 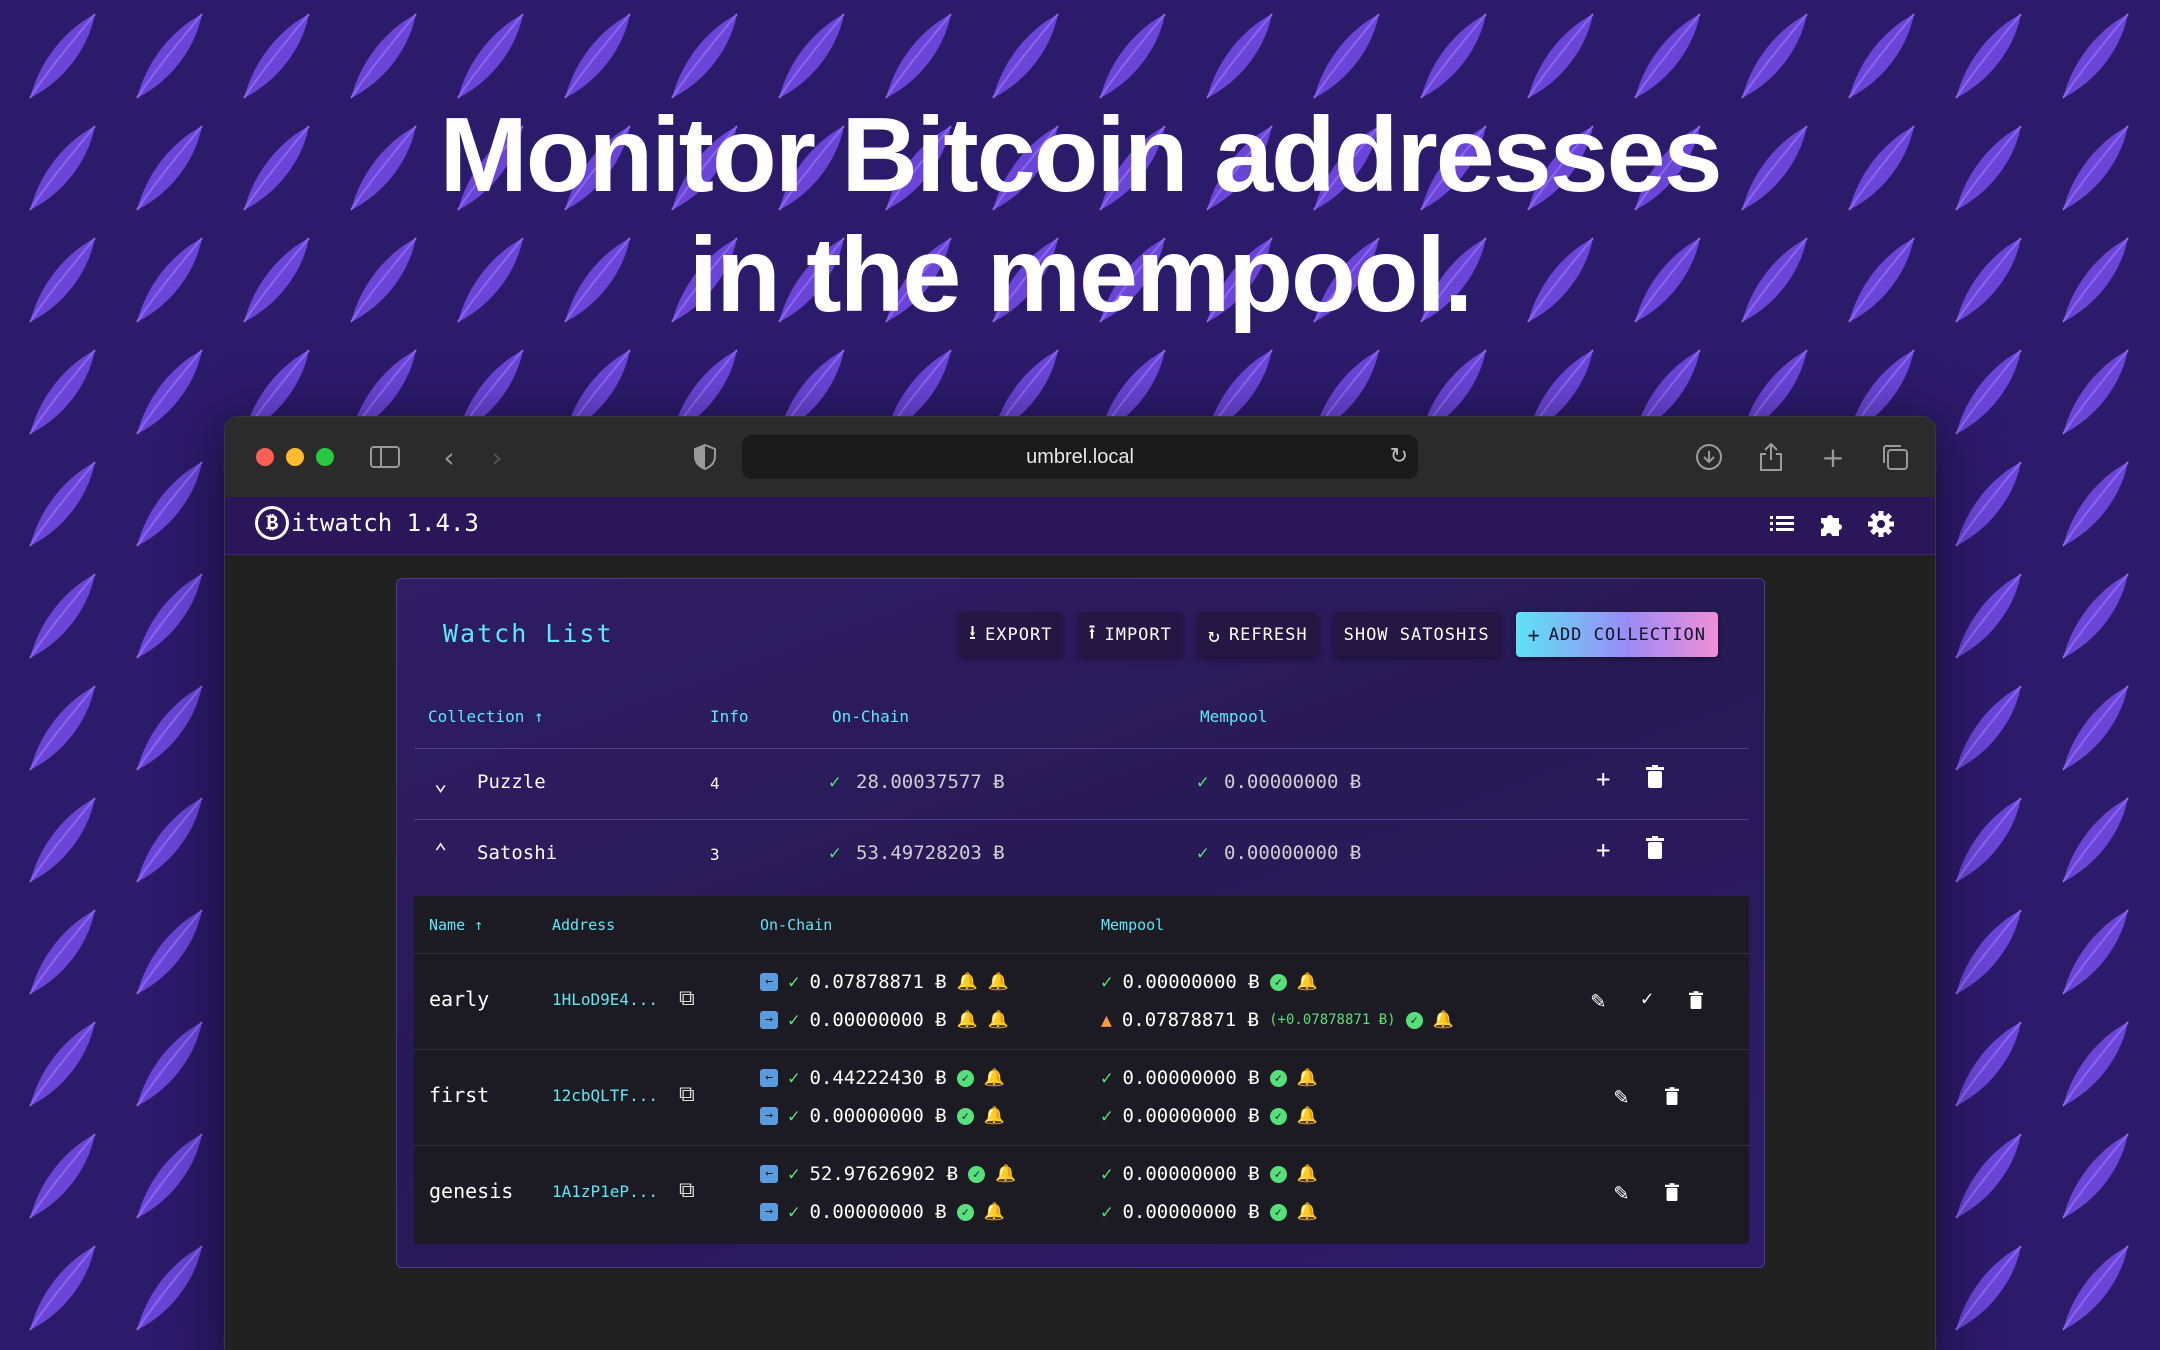 What do you see at coordinates (511, 782) in the screenshot?
I see `collection-name: Puzzle` at bounding box center [511, 782].